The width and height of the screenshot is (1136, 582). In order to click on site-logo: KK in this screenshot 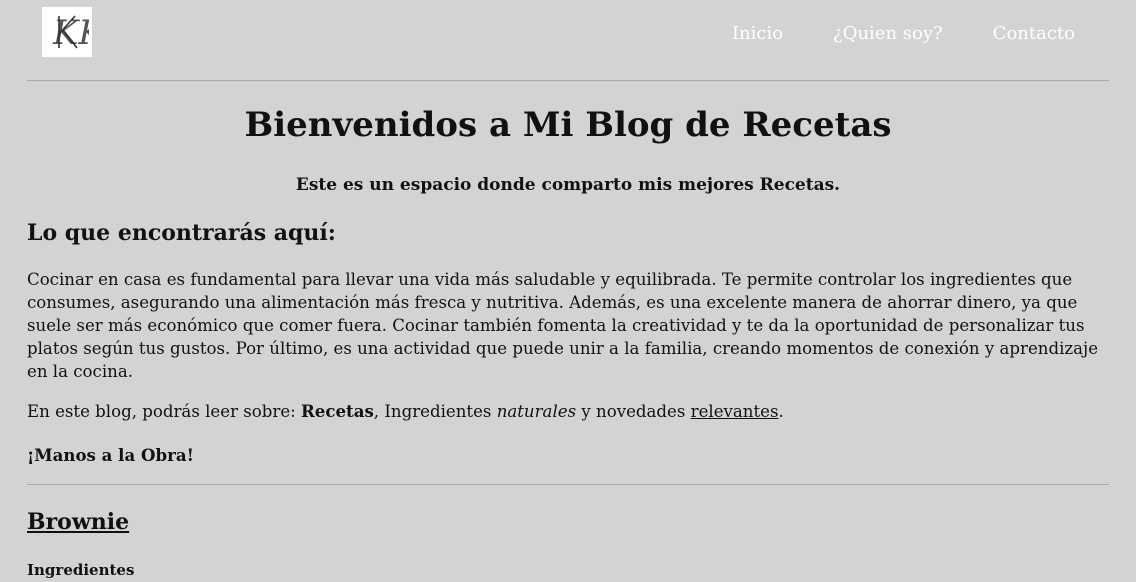, I will do `click(67, 32)`.